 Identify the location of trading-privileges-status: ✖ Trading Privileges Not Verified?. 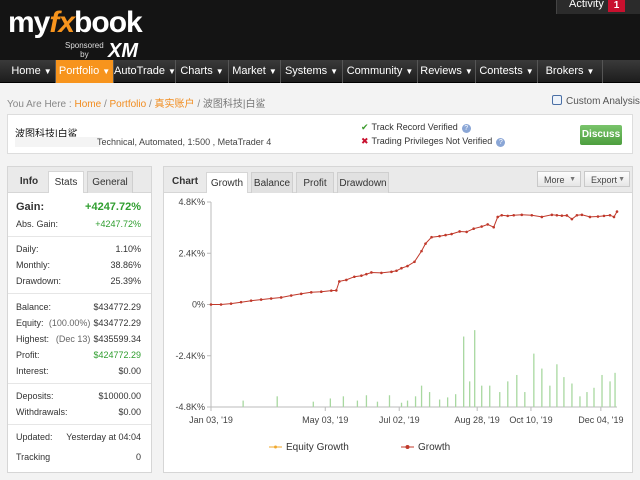
(433, 141).